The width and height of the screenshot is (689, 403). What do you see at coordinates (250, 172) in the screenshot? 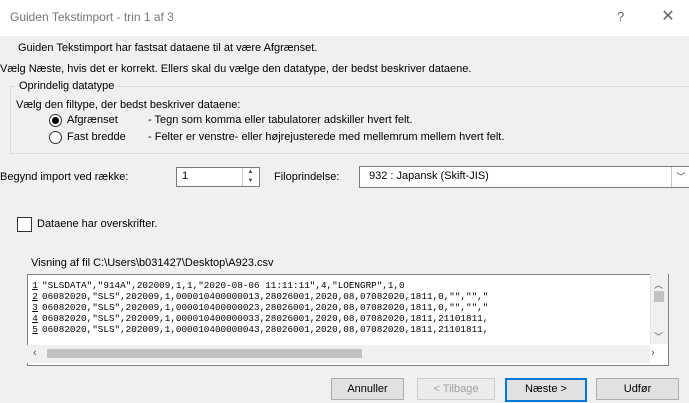
I see `spin-up-icon: ▲` at bounding box center [250, 172].